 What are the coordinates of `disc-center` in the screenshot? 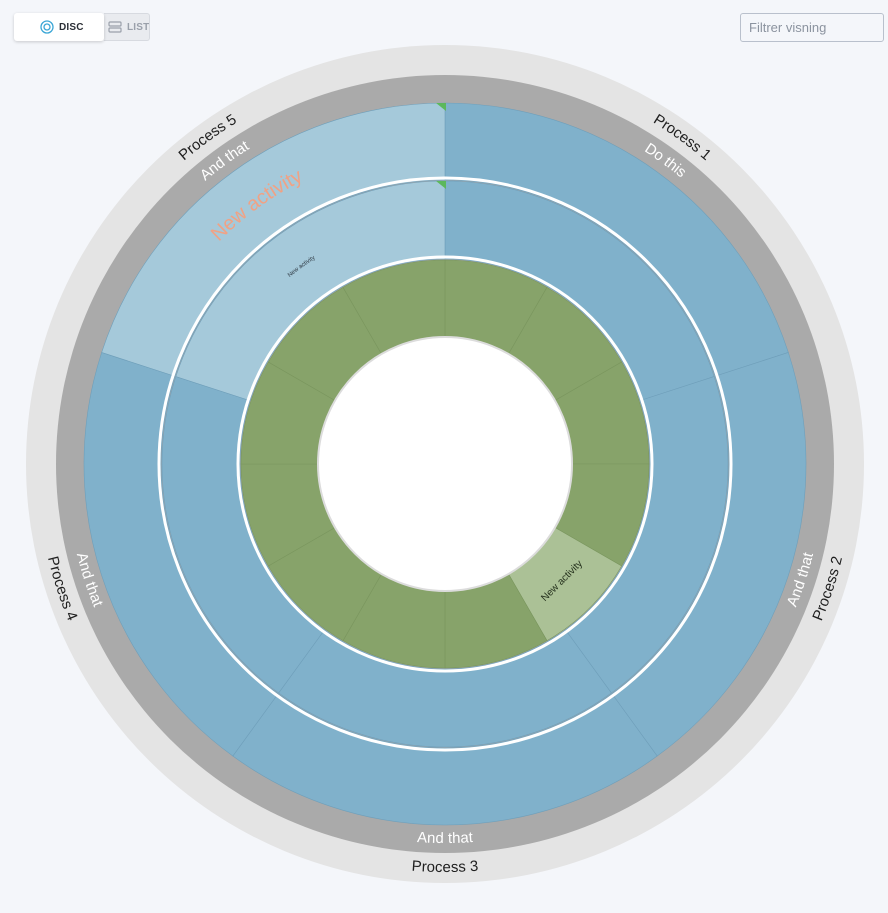 It's located at (445, 464).